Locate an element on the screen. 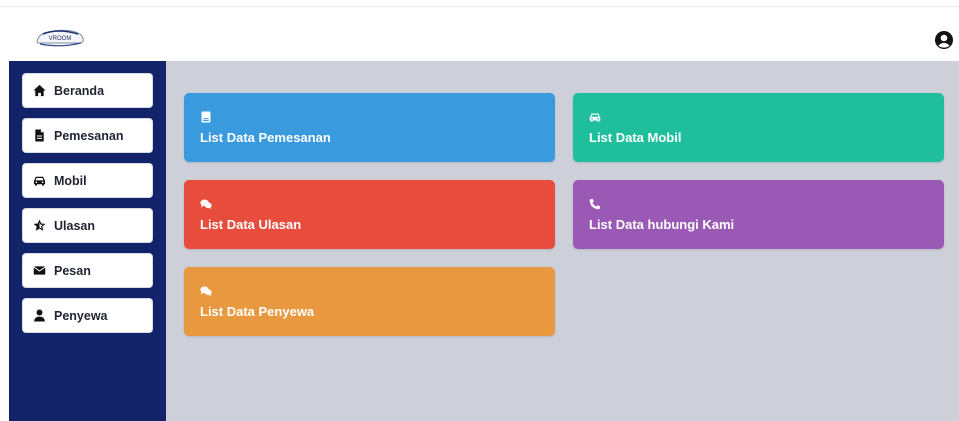  logo-text: VROOM is located at coordinates (60, 39).